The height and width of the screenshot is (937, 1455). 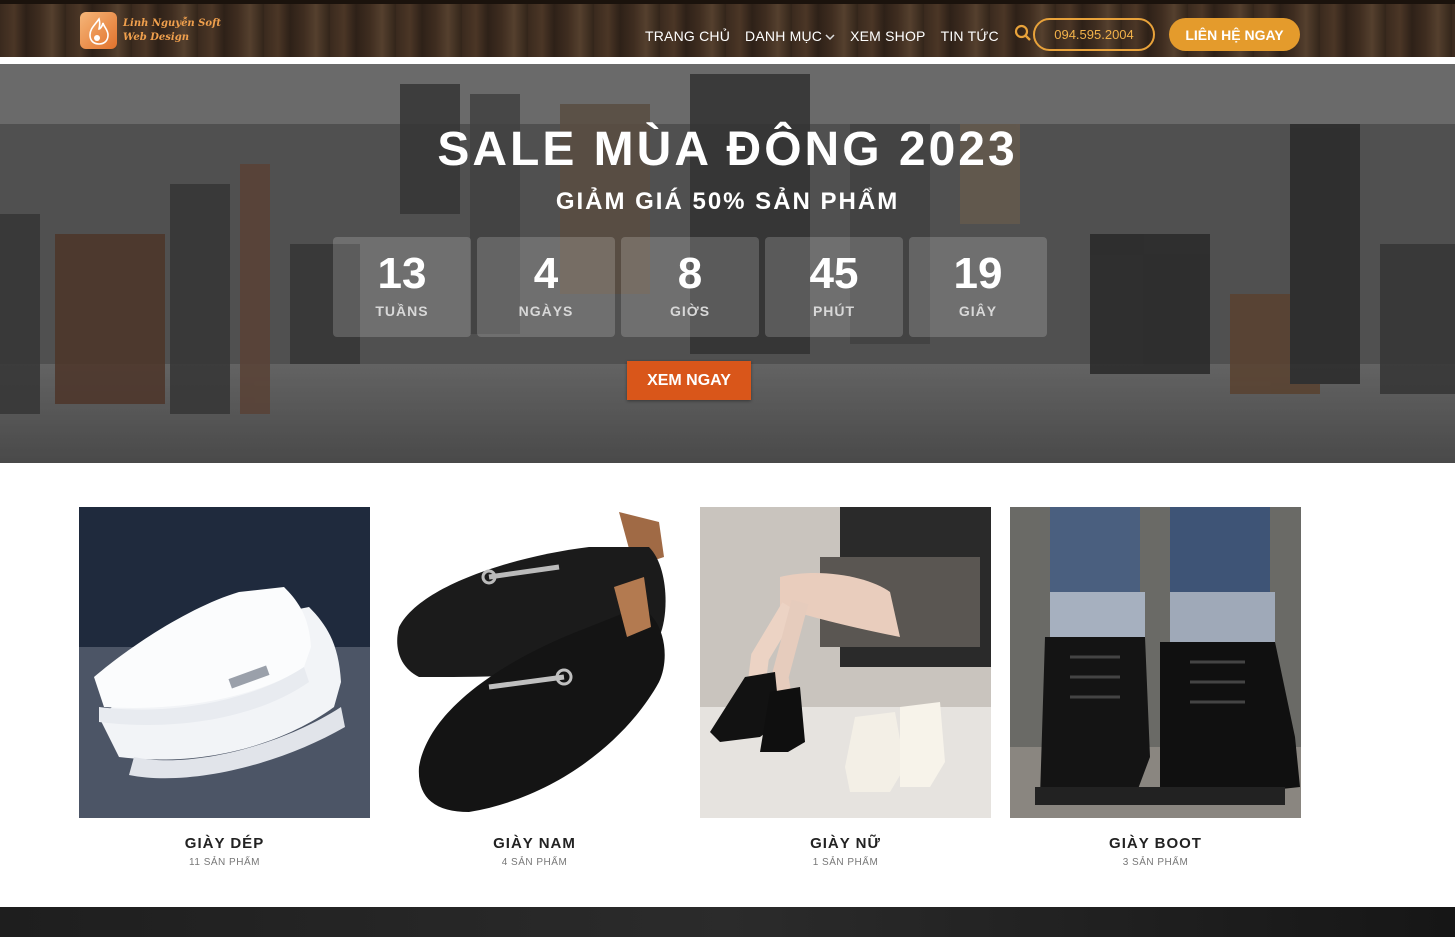 I want to click on category-card-men: GIÀY NAM 4 SẢN PHẨM, so click(x=534, y=687).